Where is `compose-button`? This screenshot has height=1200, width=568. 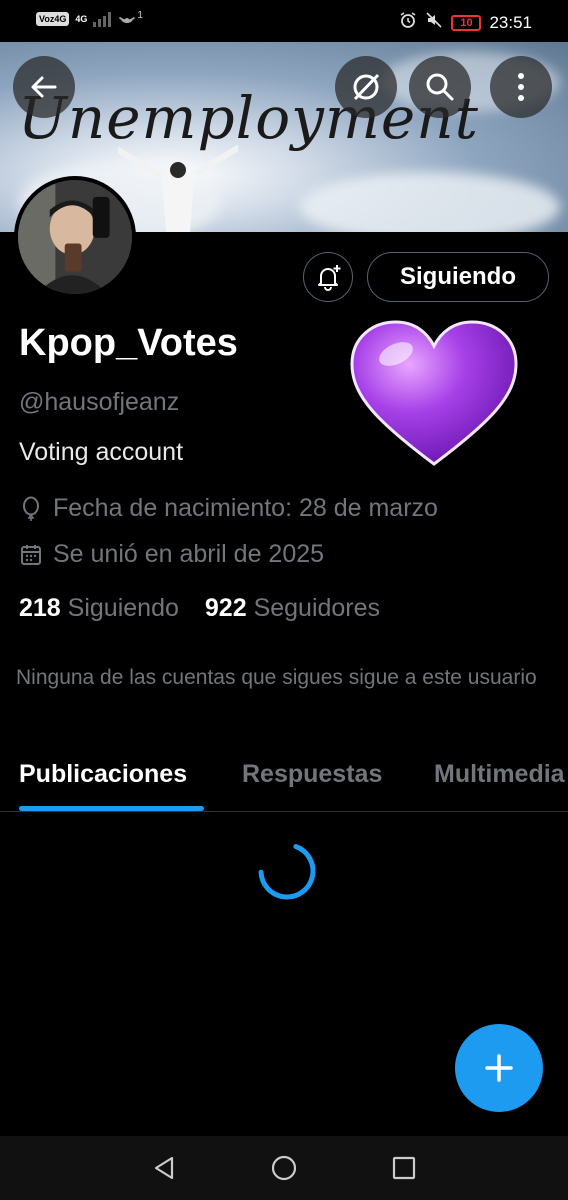
compose-button is located at coordinates (499, 1068).